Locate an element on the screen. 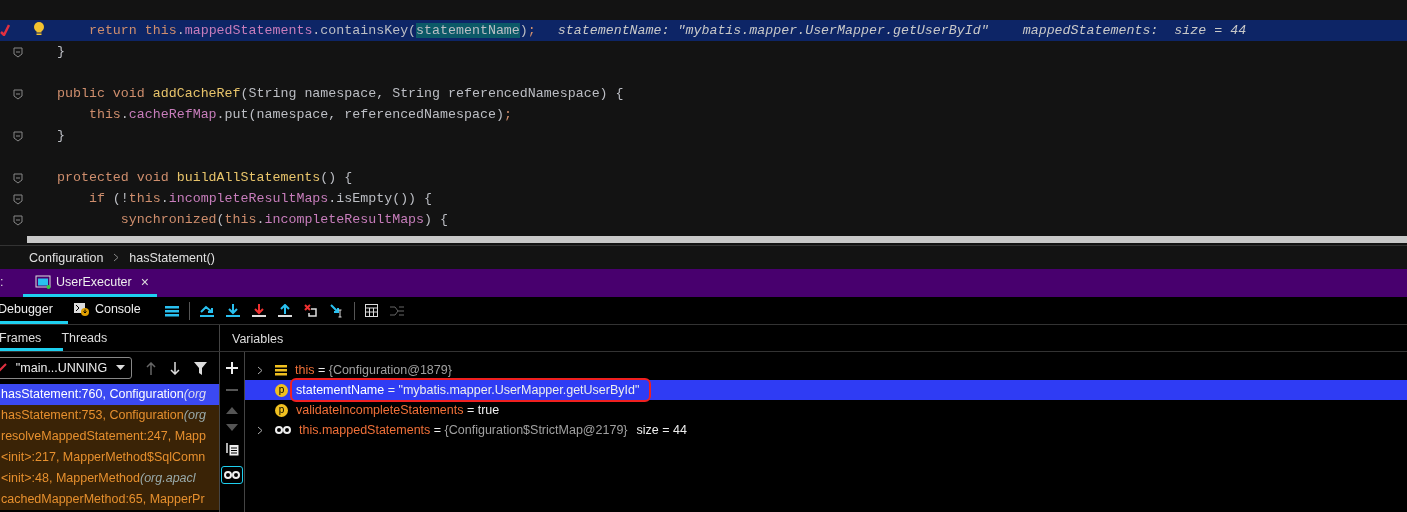 The height and width of the screenshot is (512, 1407). stack-frame: hasStatement:760, Configuration(org is located at coordinates (109, 394).